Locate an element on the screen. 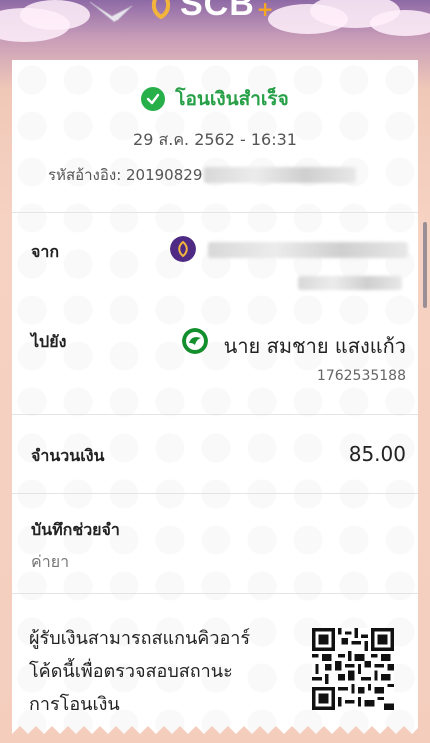  reference-label: รหัสอ้างอิง: 20190829 is located at coordinates (125, 175).